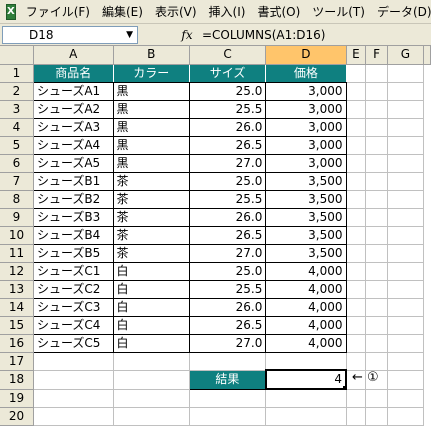 The image size is (431, 426). Describe the element at coordinates (122, 12) in the screenshot. I see `menu-item-1: 編集(E)` at that location.